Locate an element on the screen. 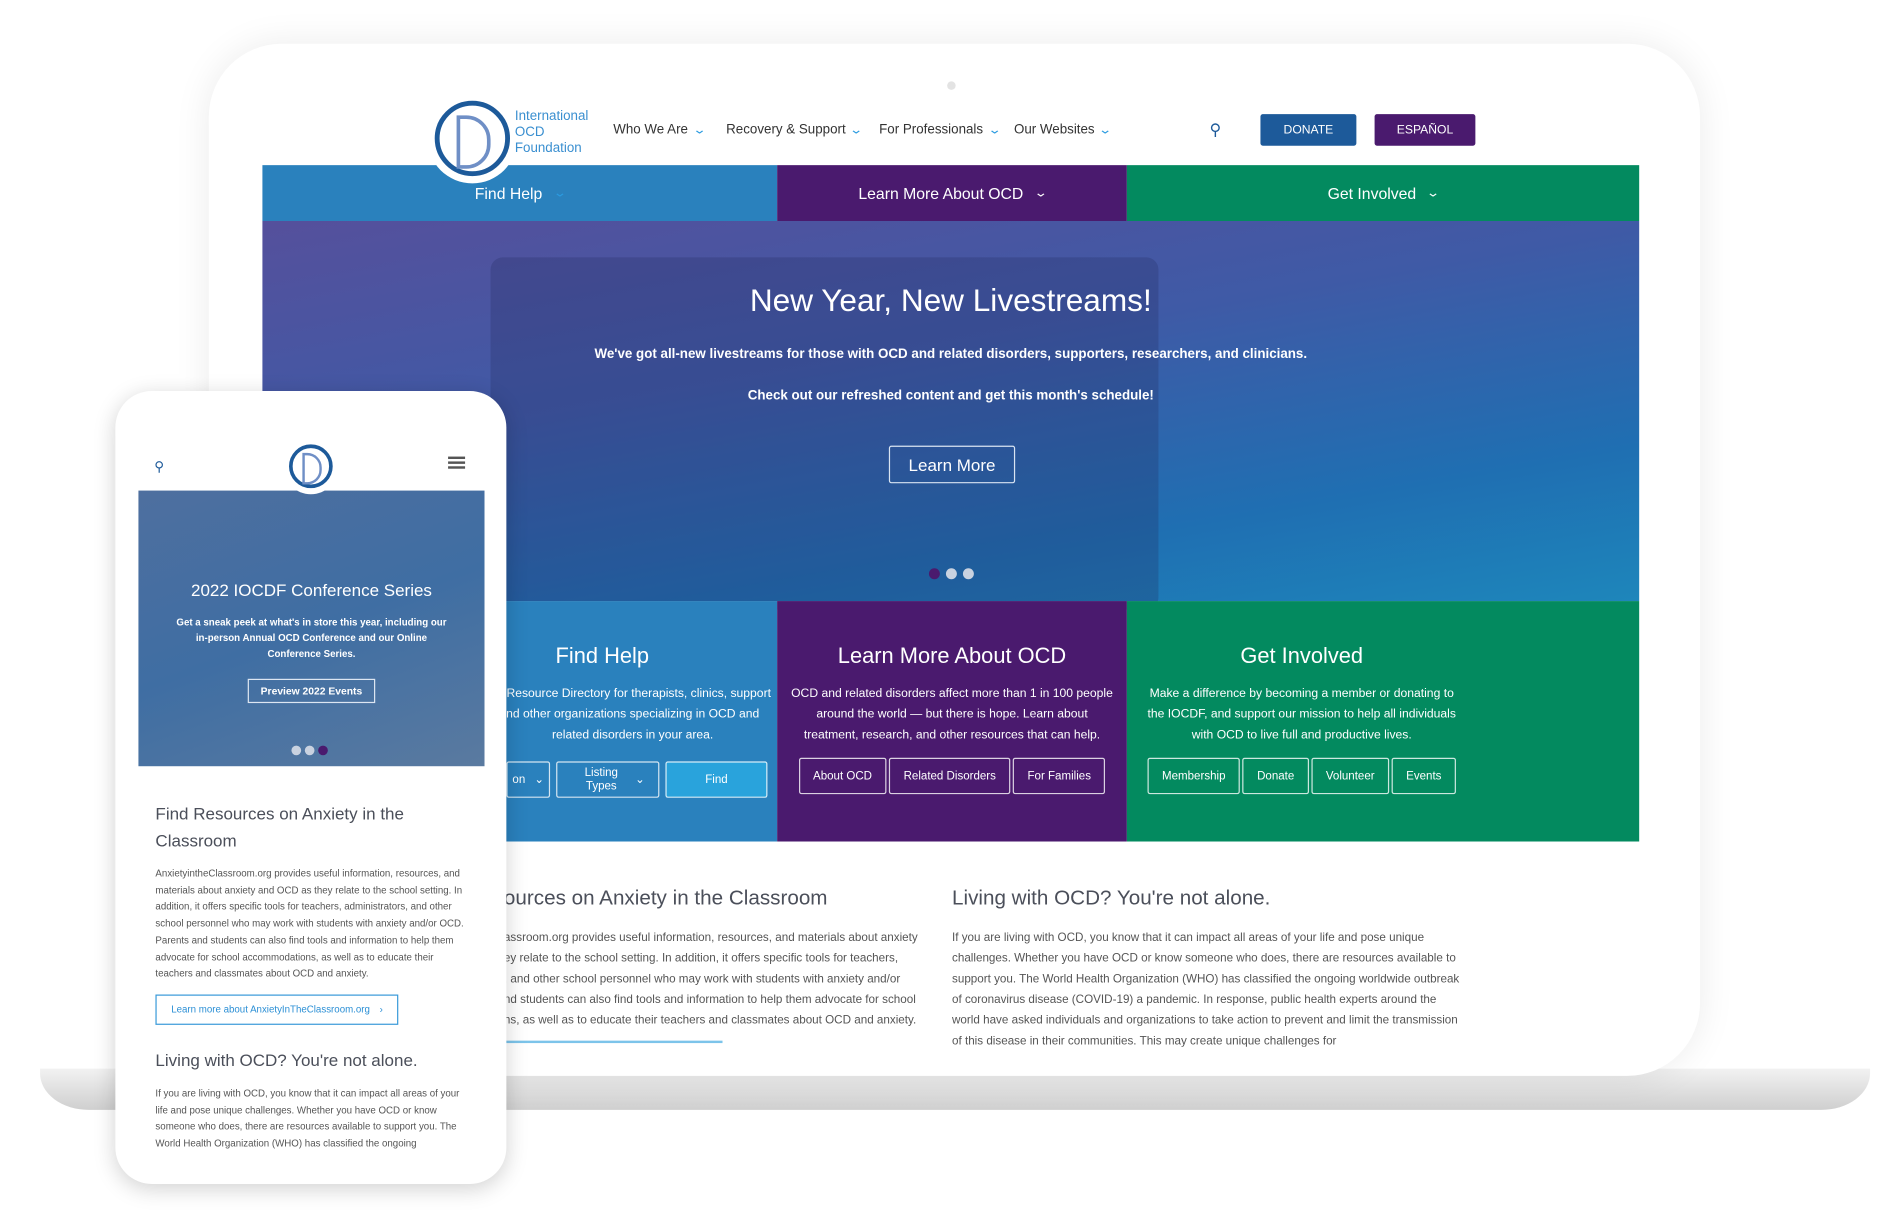 The image size is (1904, 1218). select-value: Listing Types is located at coordinates (601, 779).